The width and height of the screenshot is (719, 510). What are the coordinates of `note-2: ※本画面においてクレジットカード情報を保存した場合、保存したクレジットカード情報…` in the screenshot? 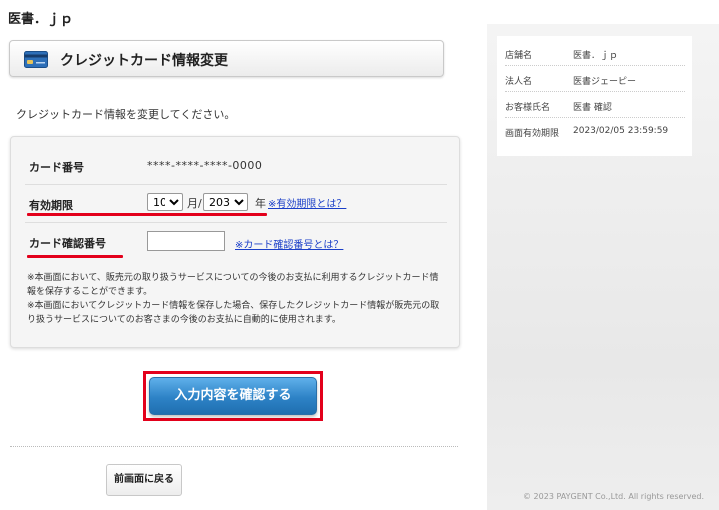 It's located at (233, 313).